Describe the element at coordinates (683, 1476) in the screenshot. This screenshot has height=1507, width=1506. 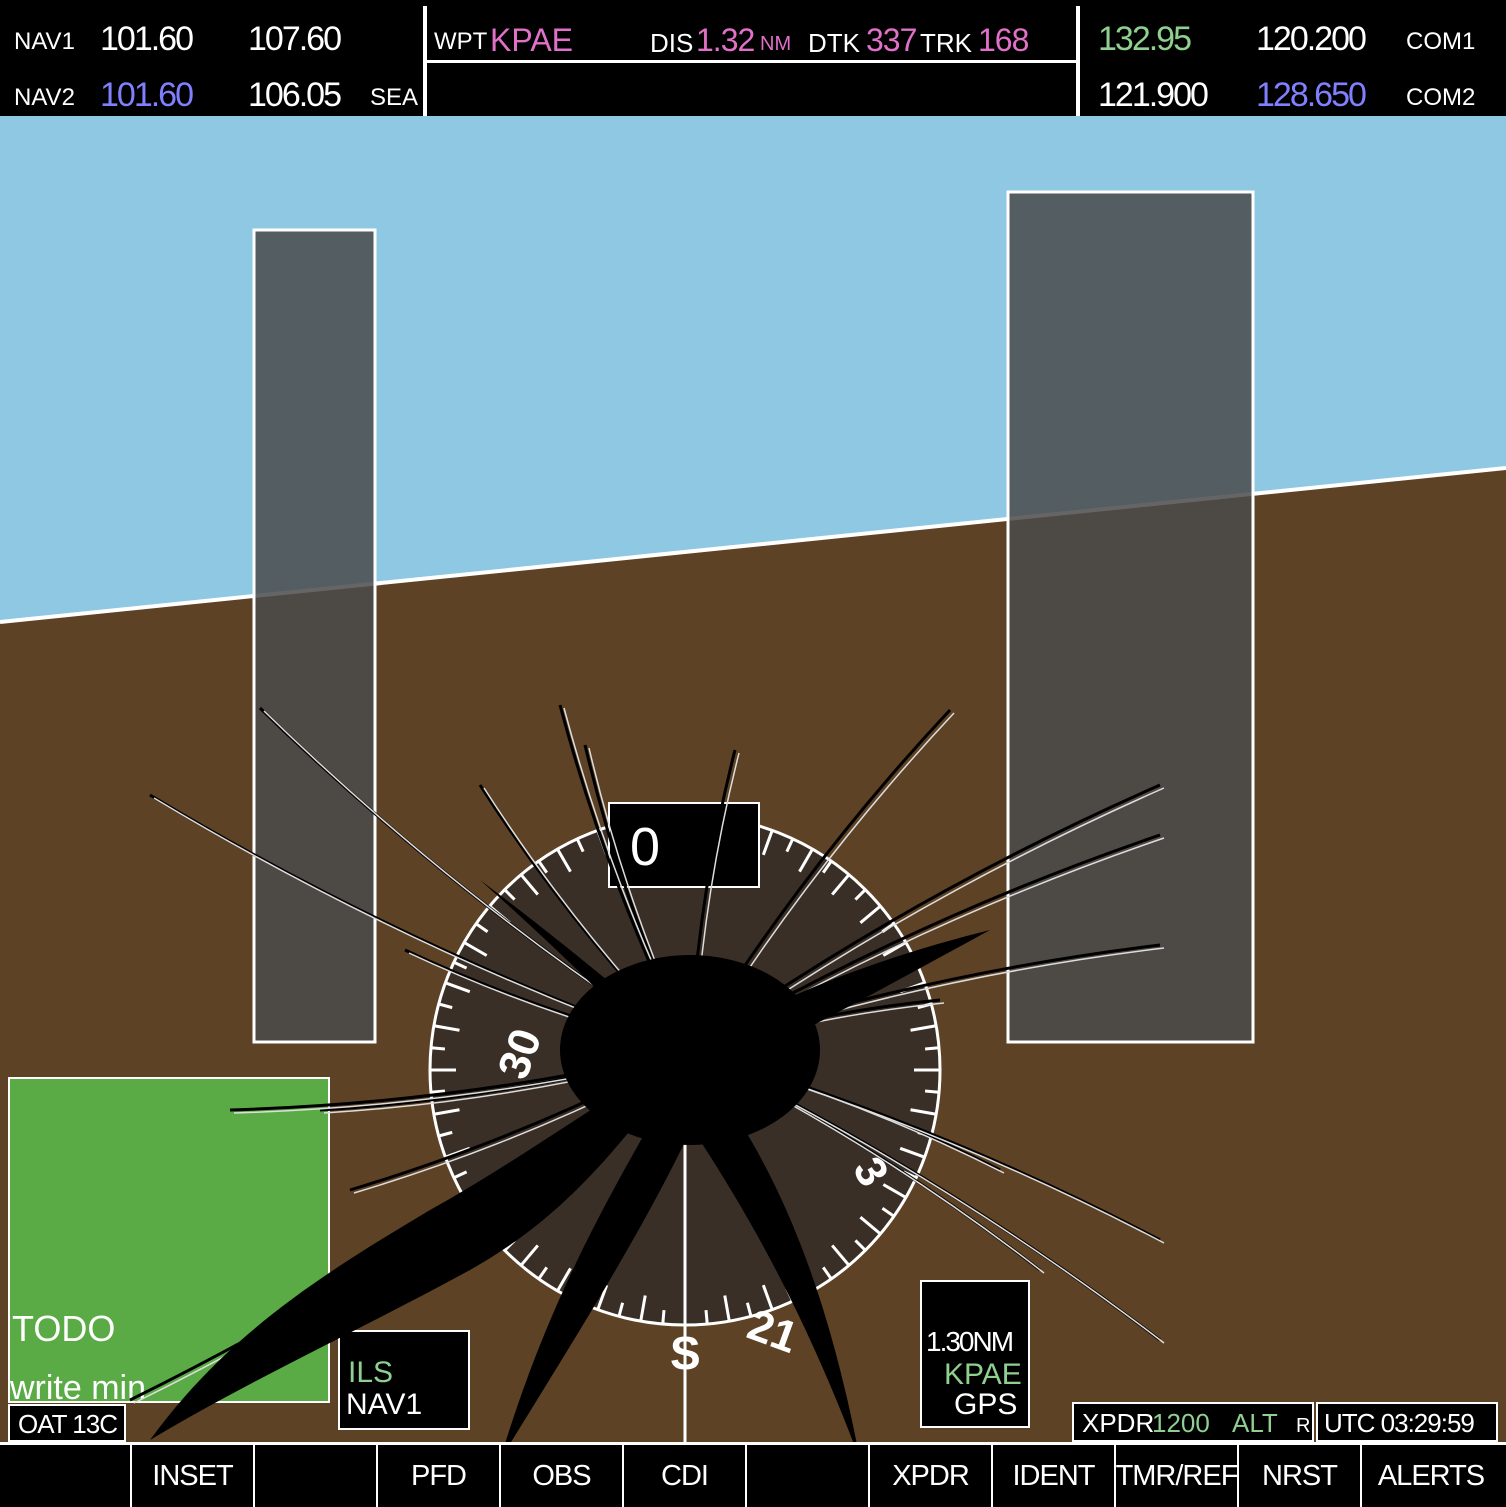
I see `softkey-cdi: CDI` at that location.